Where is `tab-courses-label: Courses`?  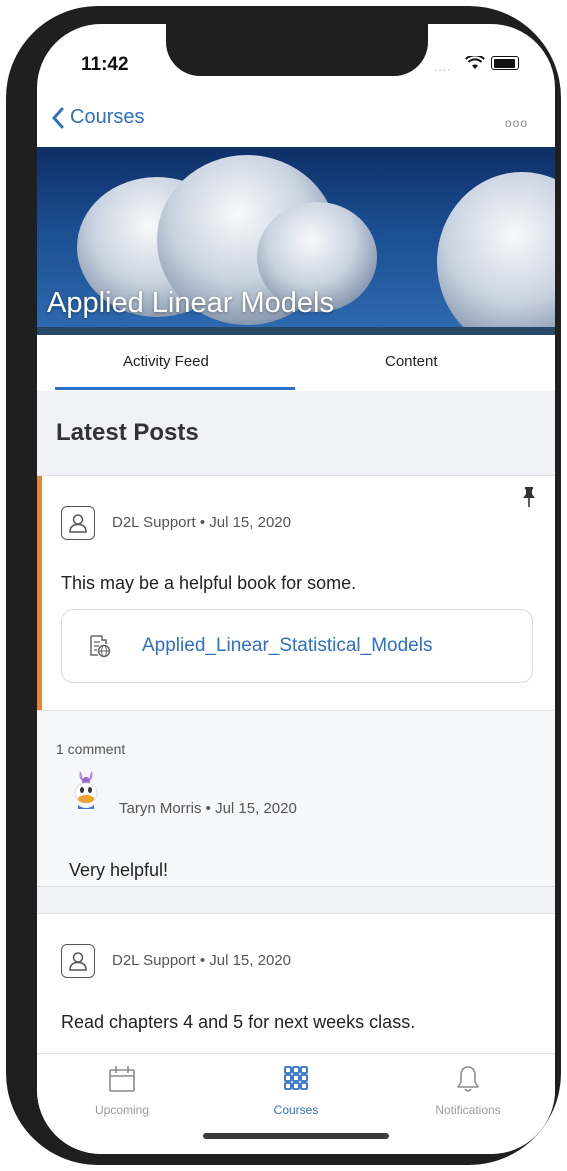
tab-courses-label: Courses is located at coordinates (296, 1110).